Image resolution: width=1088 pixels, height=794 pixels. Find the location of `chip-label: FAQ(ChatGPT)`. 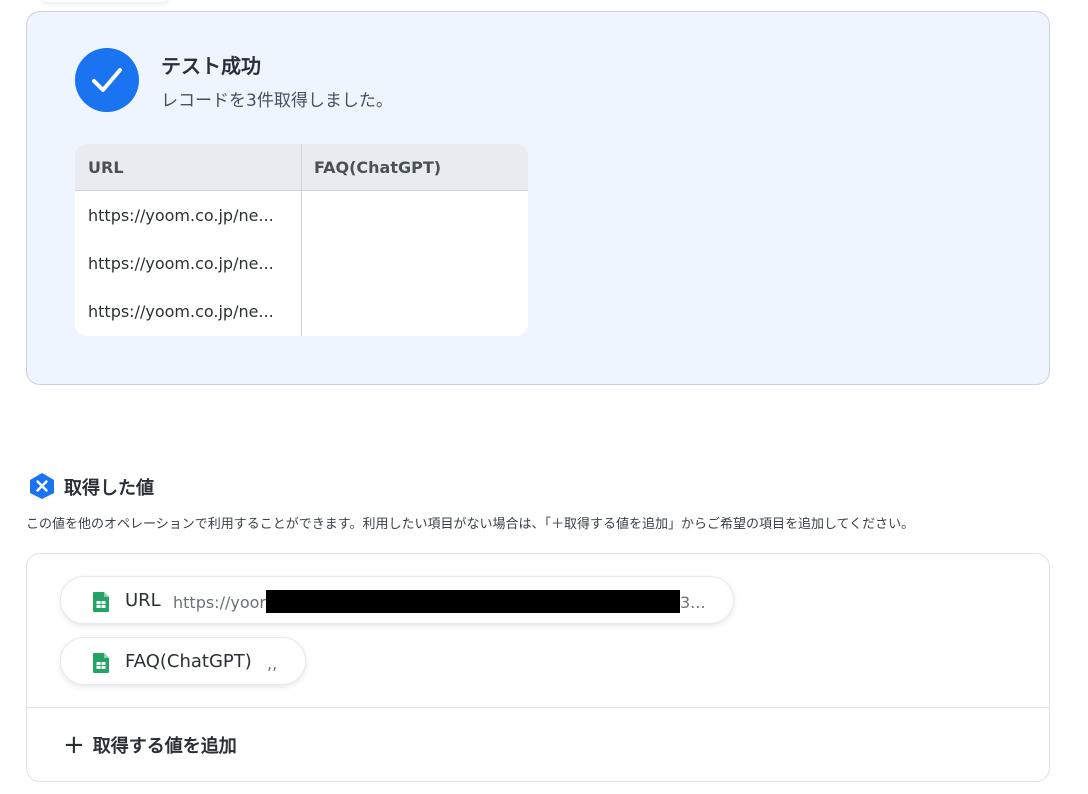

chip-label: FAQ(ChatGPT) is located at coordinates (188, 661).